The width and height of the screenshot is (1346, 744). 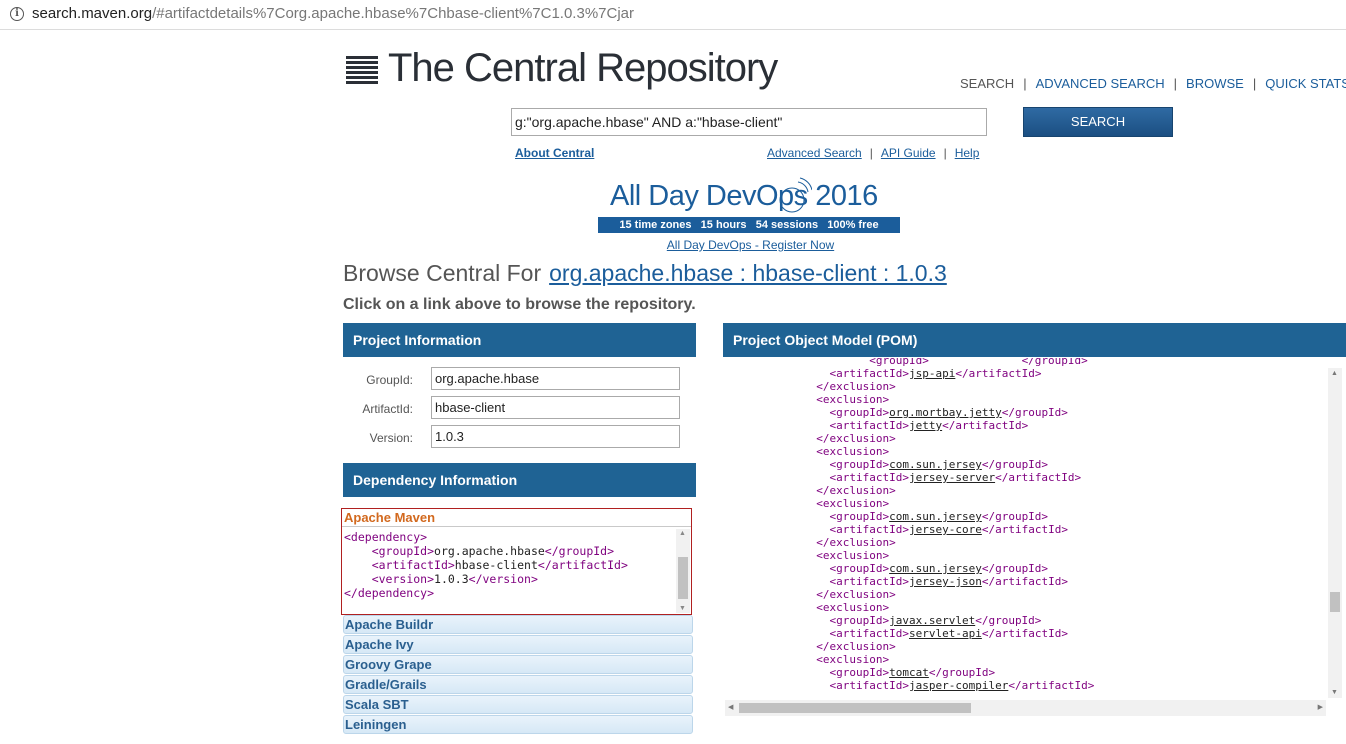 I want to click on artifact-coordinate-link: org.apache.hbase : hbase-client : 1.0.3, so click(x=748, y=273).